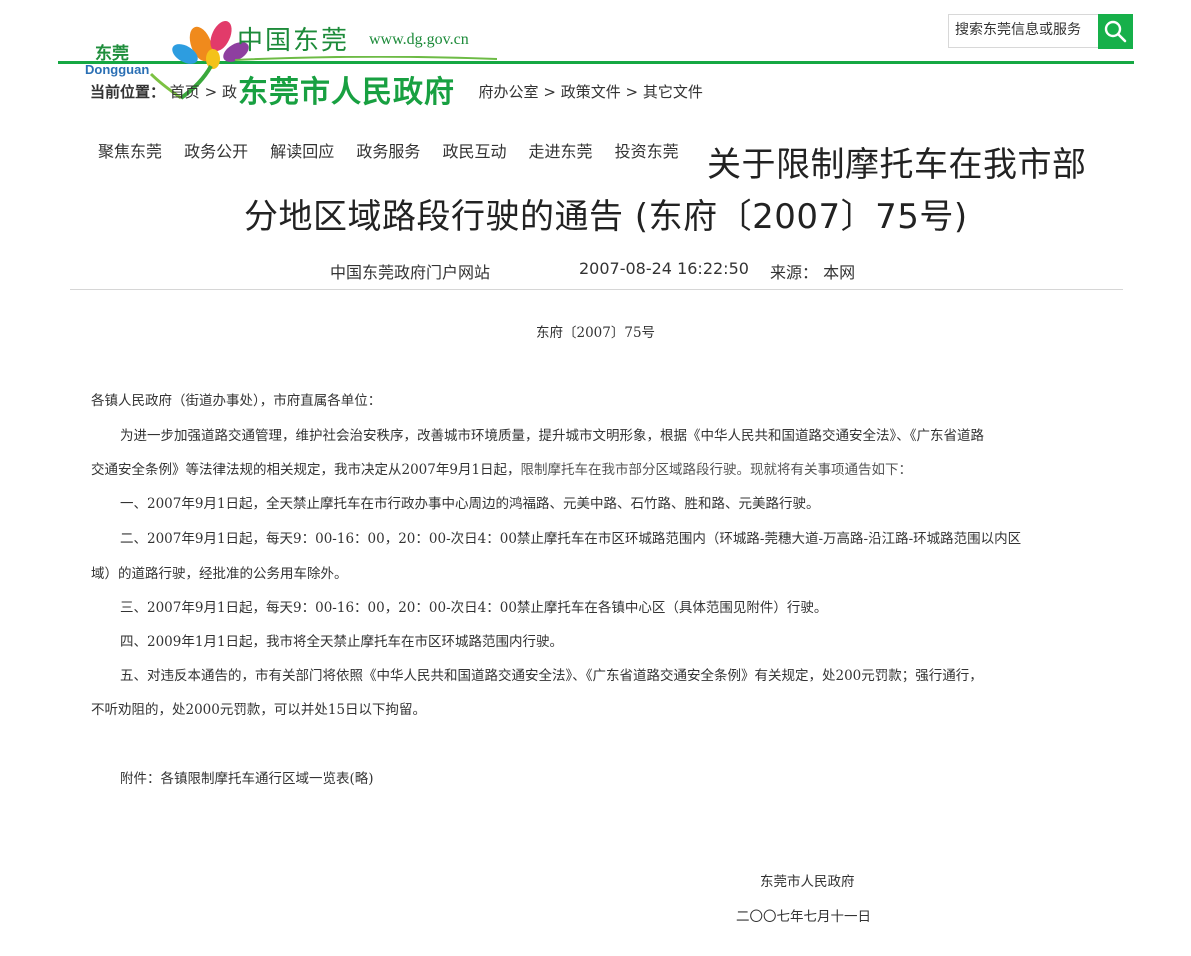 This screenshot has height=956, width=1191. What do you see at coordinates (117, 69) in the screenshot?
I see `logo-city-en: Dongguan` at bounding box center [117, 69].